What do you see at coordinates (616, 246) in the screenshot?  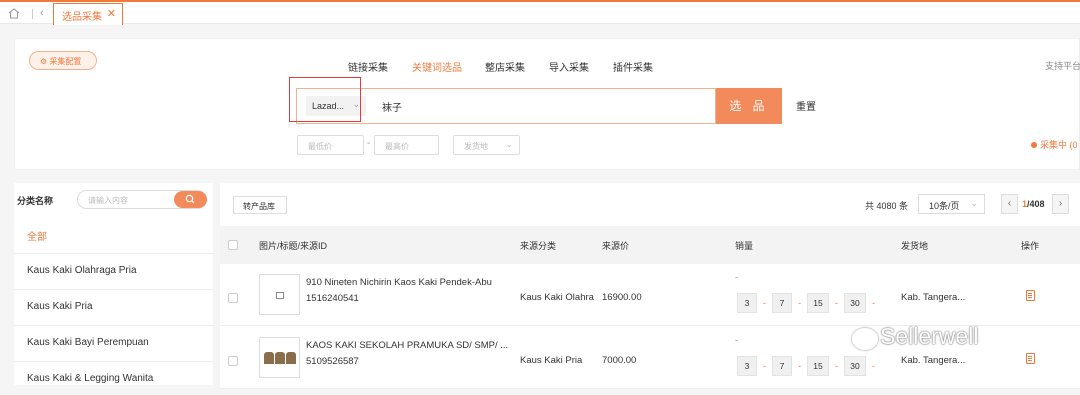 I see `column-header: 来源价` at bounding box center [616, 246].